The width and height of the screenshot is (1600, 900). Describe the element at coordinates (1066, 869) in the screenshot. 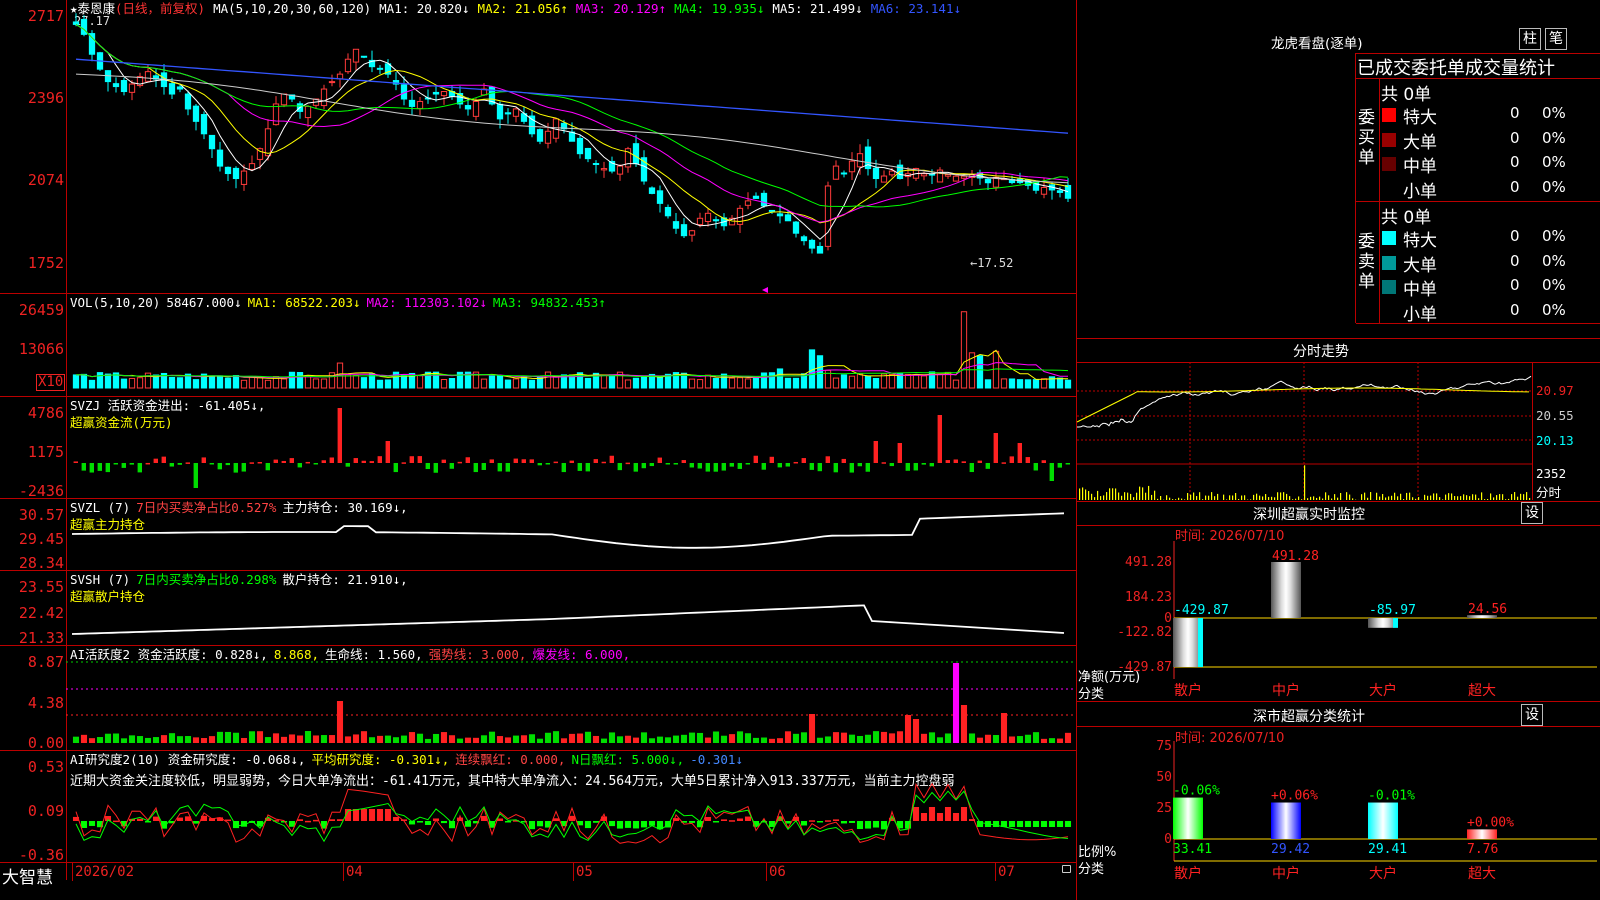

I see `lock-icon` at that location.